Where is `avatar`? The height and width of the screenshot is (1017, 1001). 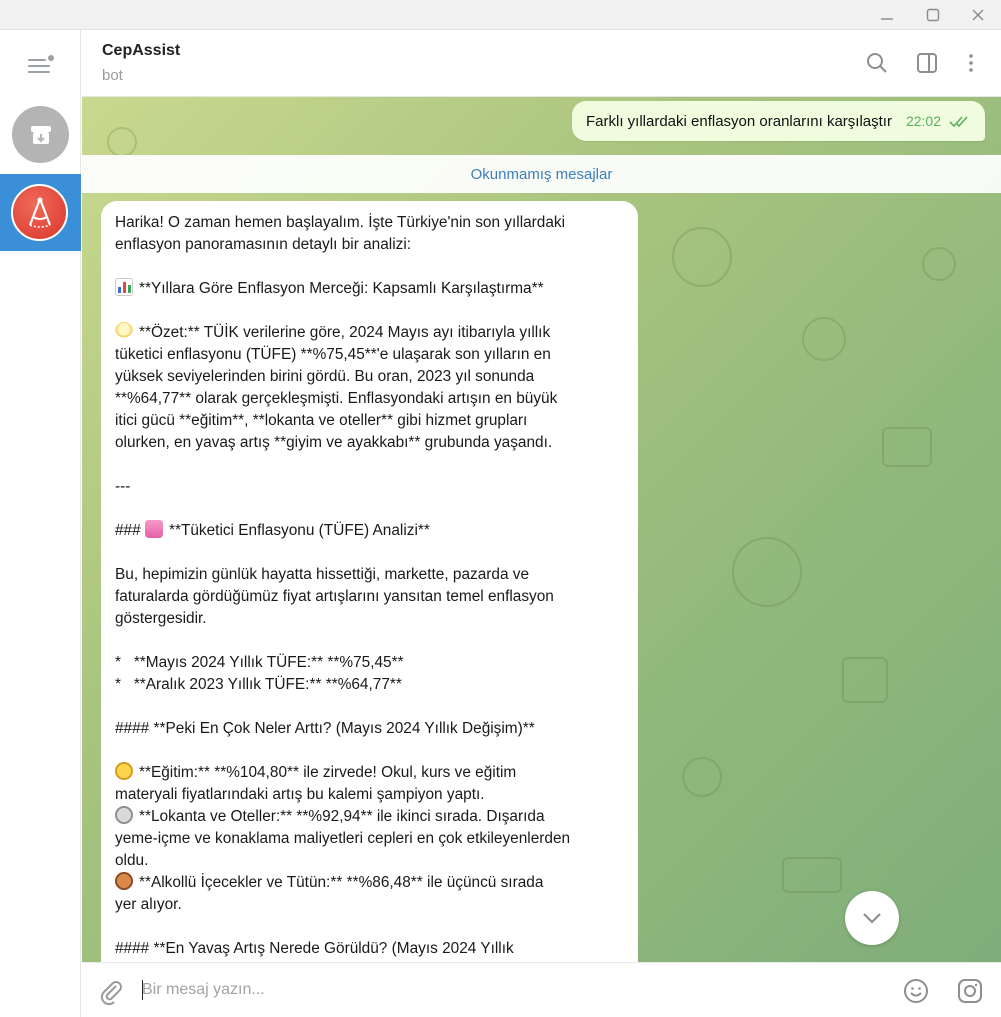
avatar is located at coordinates (39, 212).